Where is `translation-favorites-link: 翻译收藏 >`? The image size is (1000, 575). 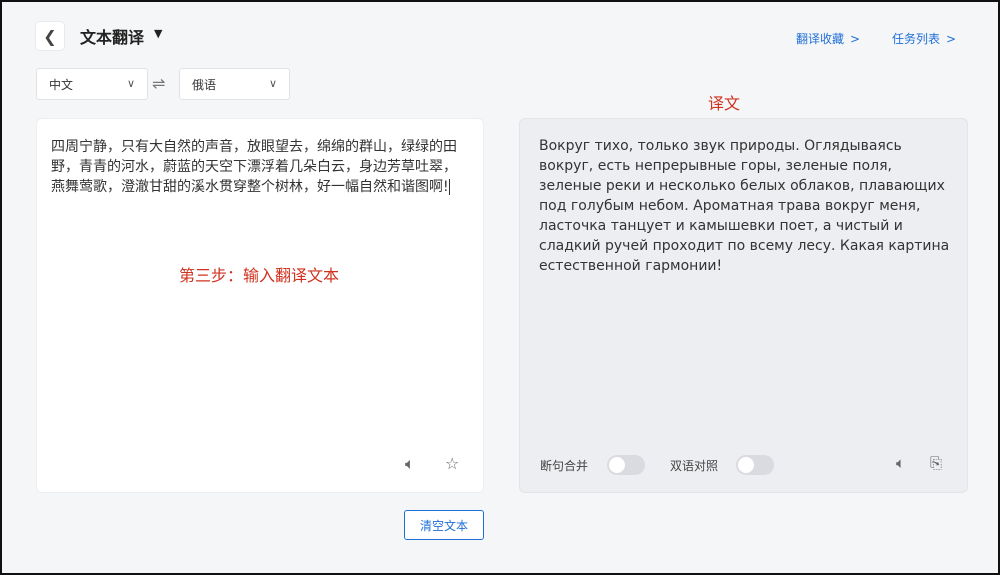
translation-favorites-link: 翻译收藏 > is located at coordinates (828, 38).